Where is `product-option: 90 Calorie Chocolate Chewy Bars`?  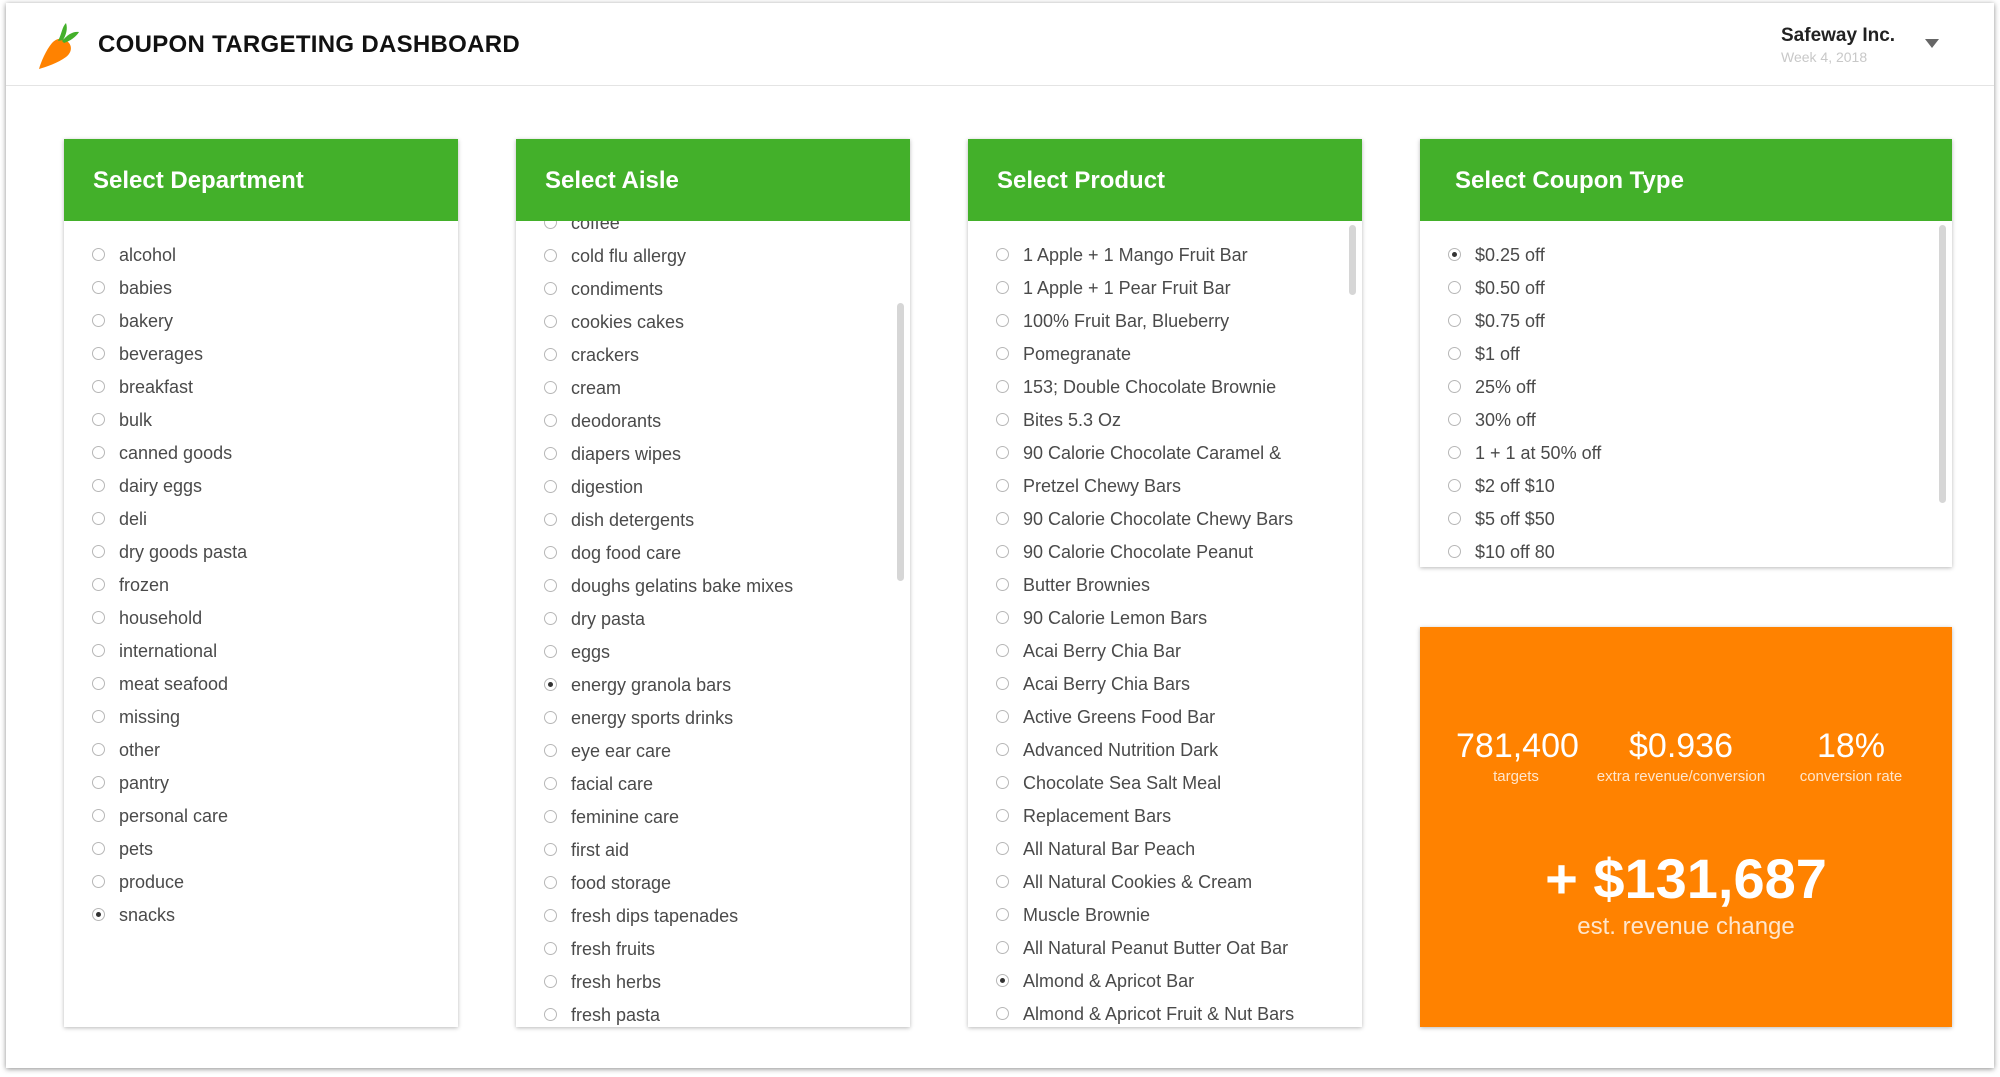 product-option: 90 Calorie Chocolate Chewy Bars is located at coordinates (1144, 519).